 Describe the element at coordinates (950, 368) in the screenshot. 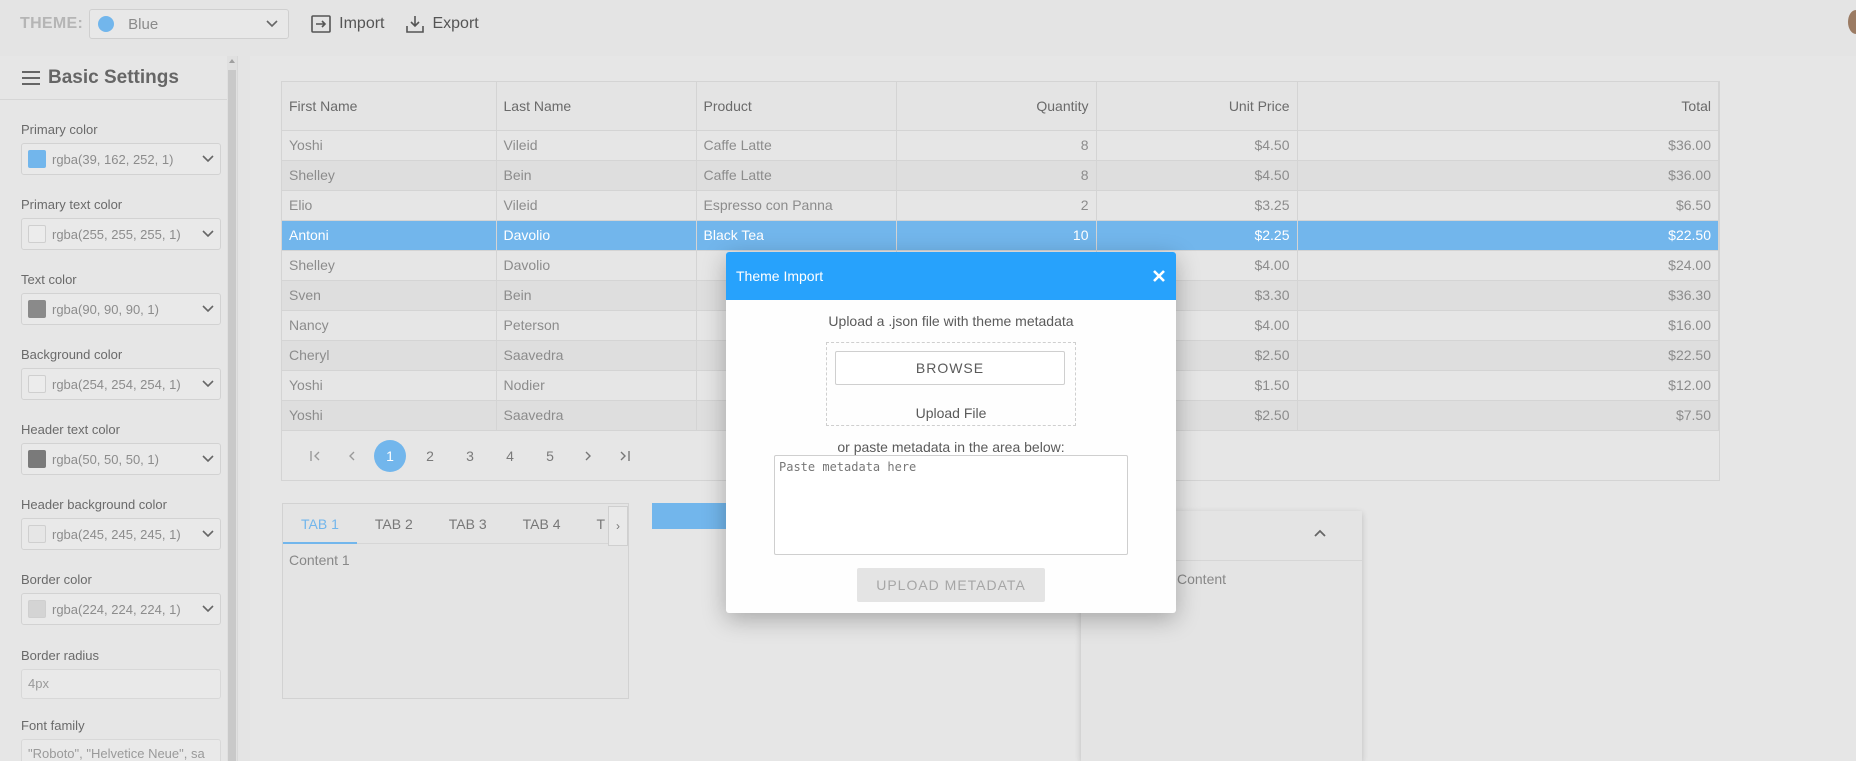

I see `browse-button: BROWSE` at that location.